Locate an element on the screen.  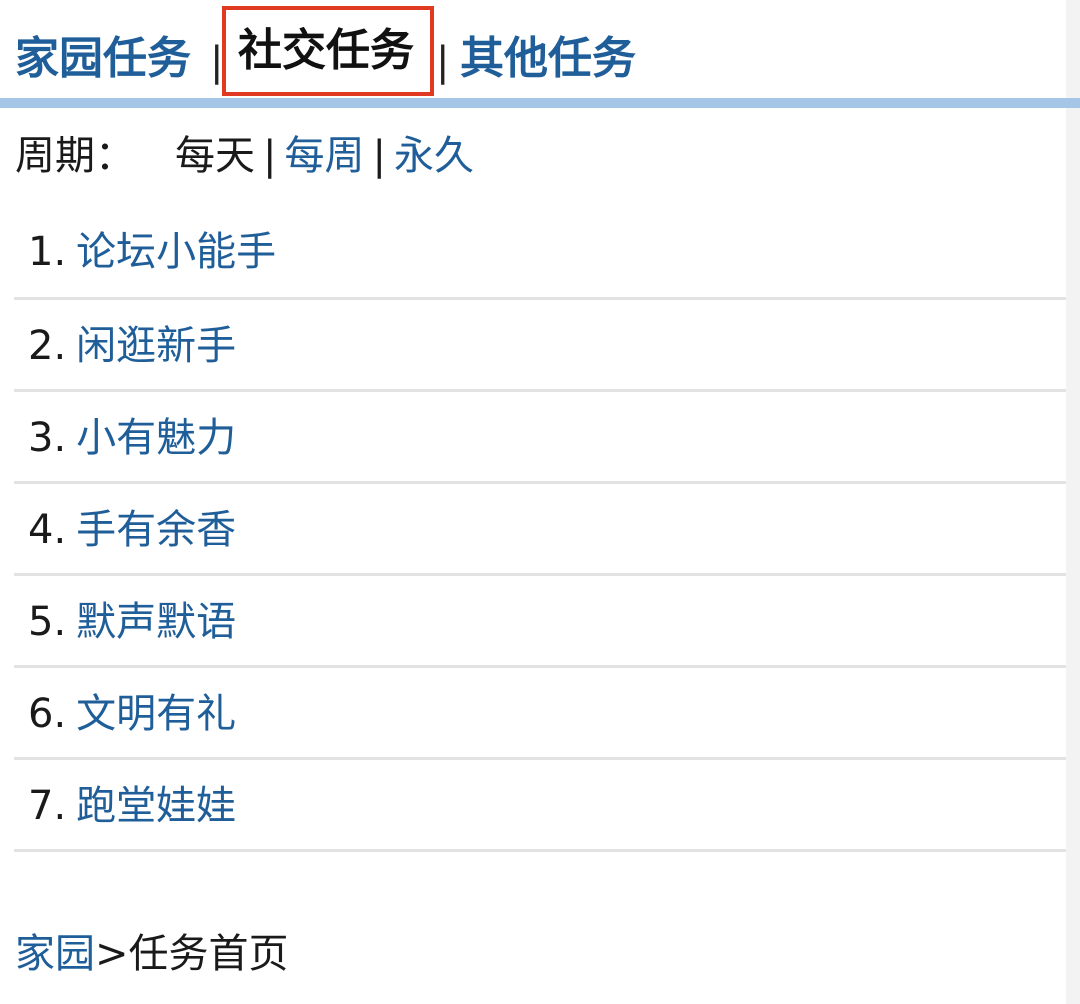
task-number: 3. is located at coordinates (47, 438).